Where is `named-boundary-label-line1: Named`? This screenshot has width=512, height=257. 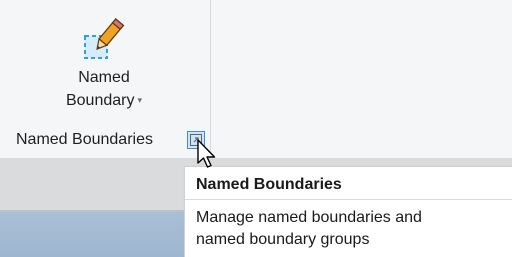
named-boundary-label-line1: Named is located at coordinates (104, 77).